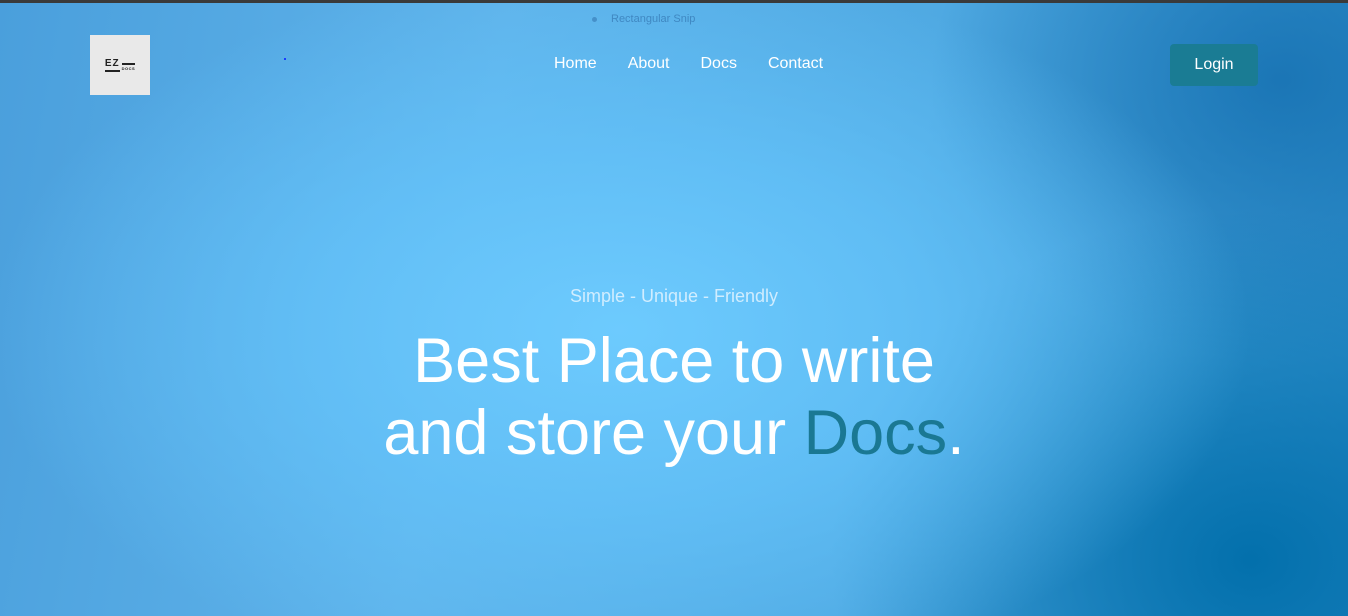  I want to click on window-top-border, so click(674, 1).